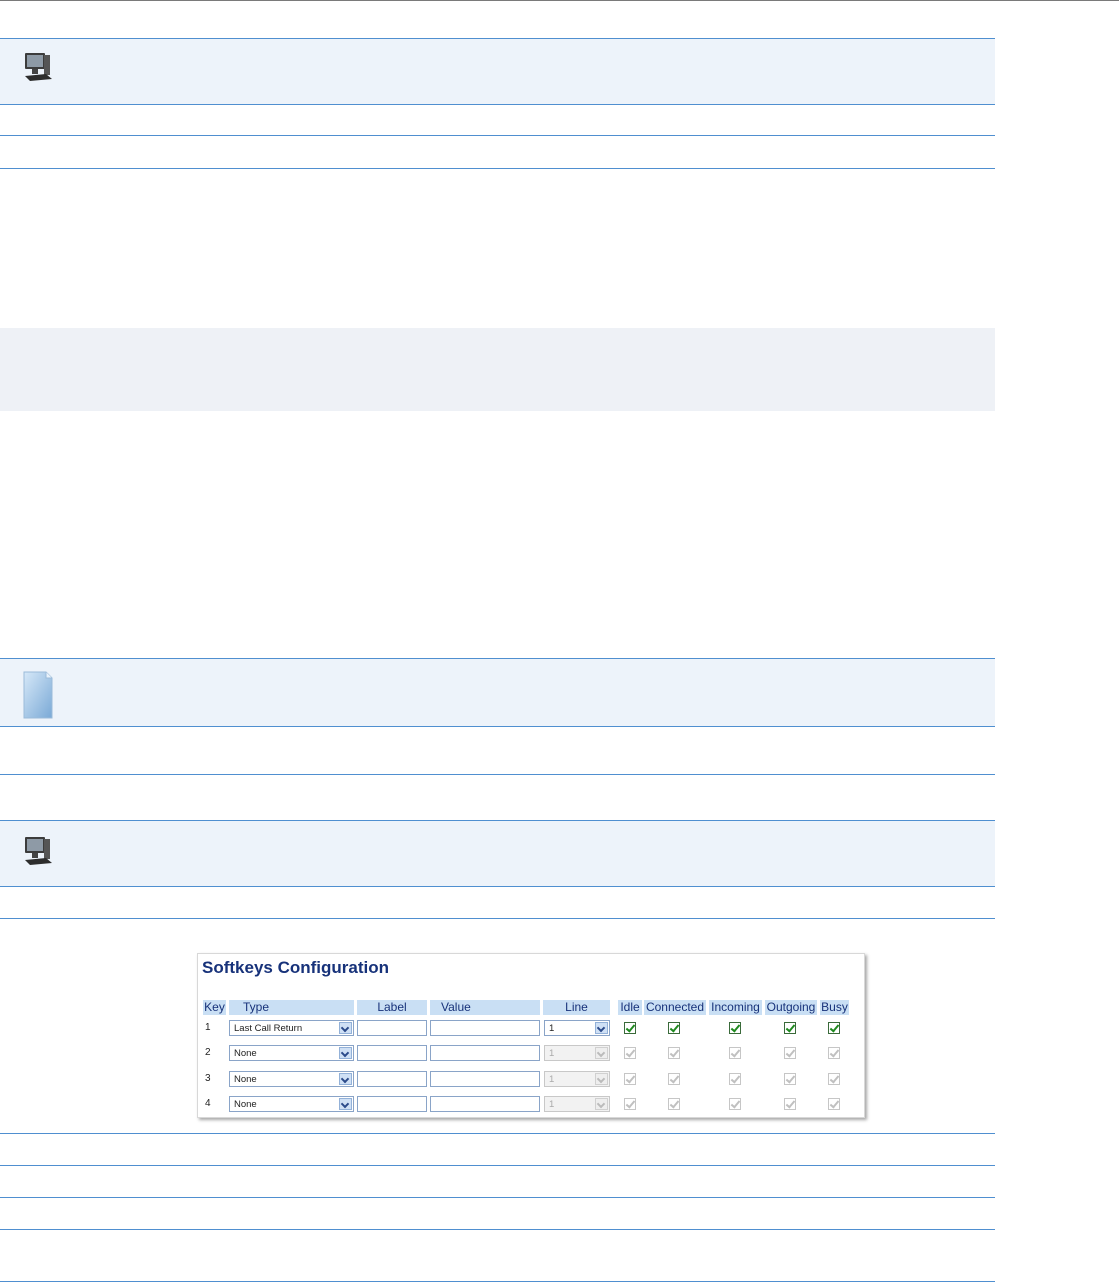 The height and width of the screenshot is (1282, 1119). Describe the element at coordinates (675, 1007) in the screenshot. I see `col-header-connected: Connected` at that location.